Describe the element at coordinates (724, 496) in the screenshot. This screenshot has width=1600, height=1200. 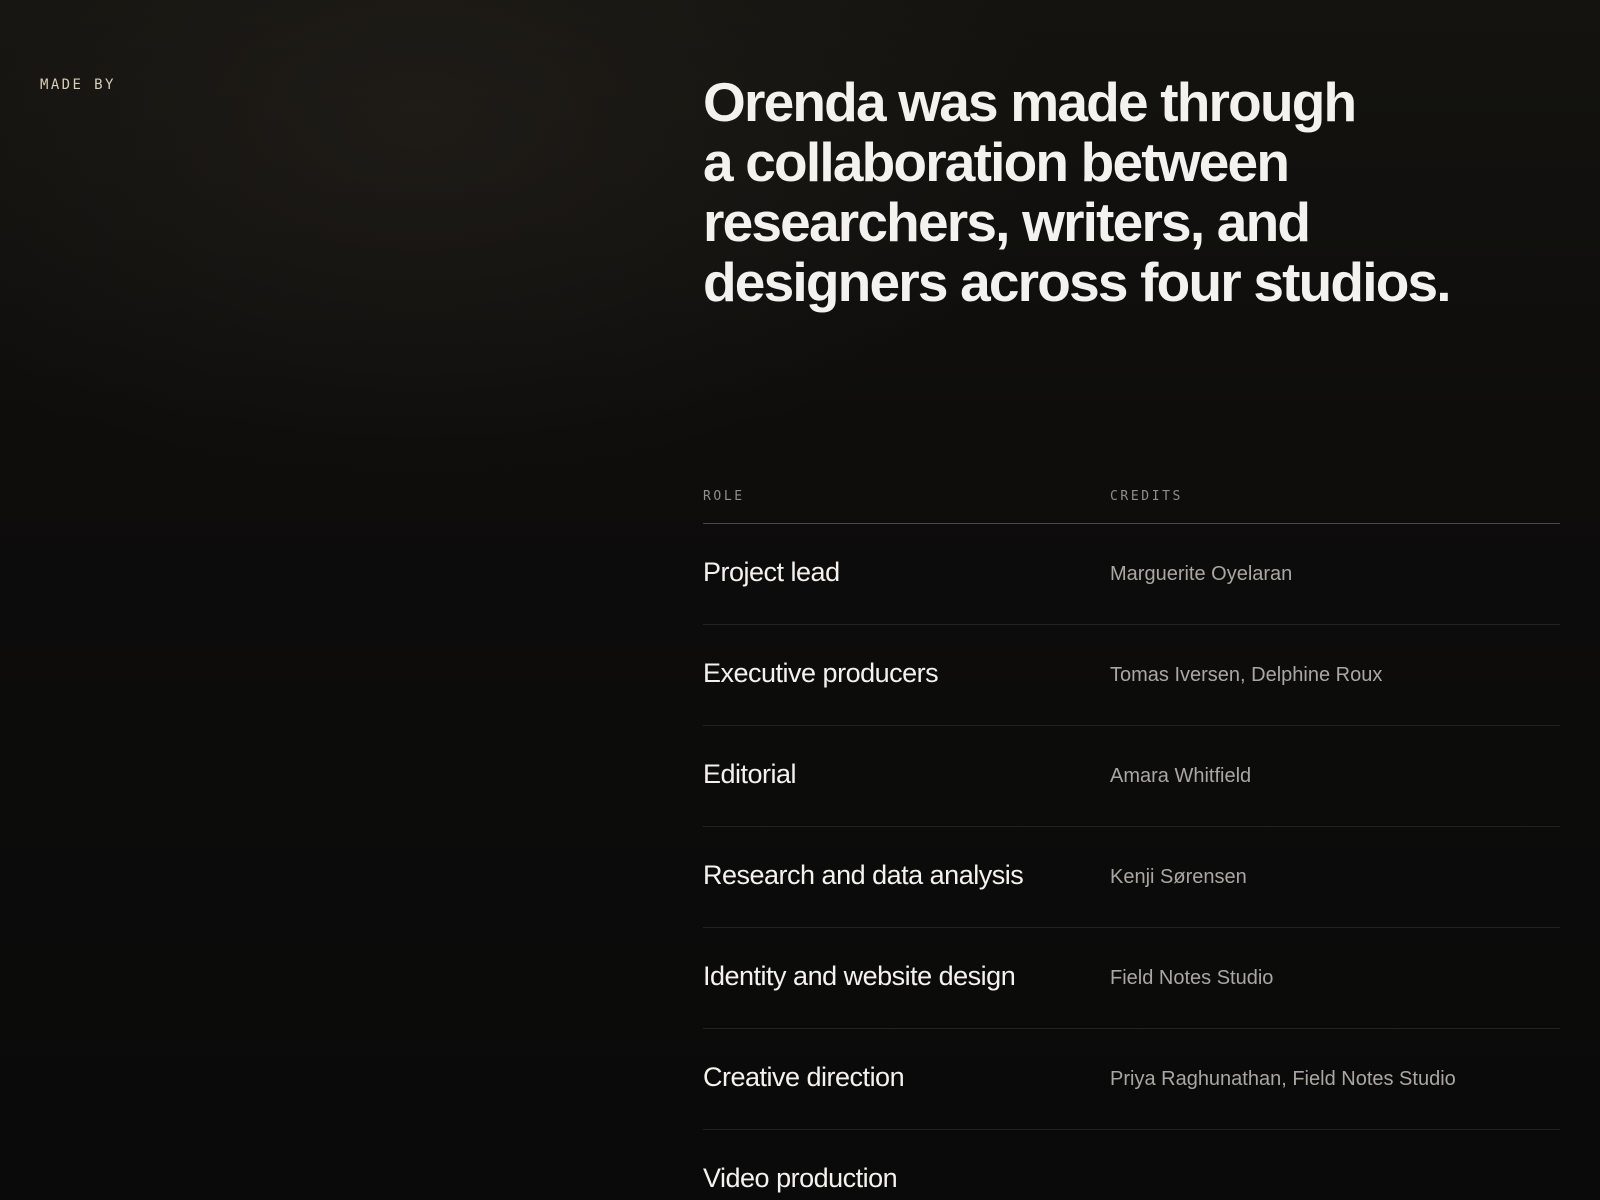
I see `role-column-header: ROLE` at that location.